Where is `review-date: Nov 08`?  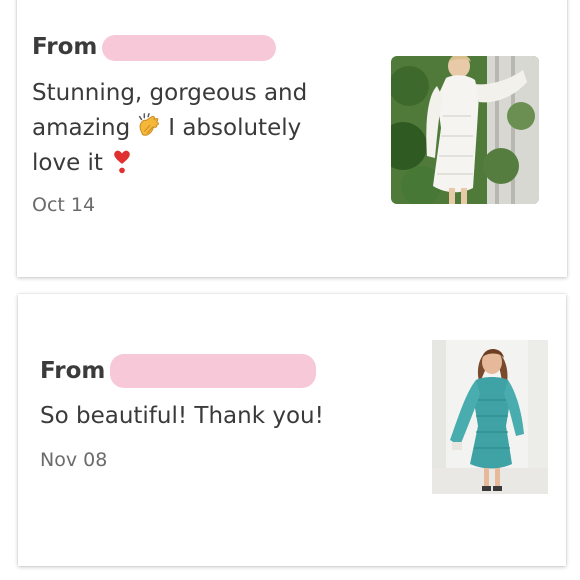 review-date: Nov 08 is located at coordinates (74, 460).